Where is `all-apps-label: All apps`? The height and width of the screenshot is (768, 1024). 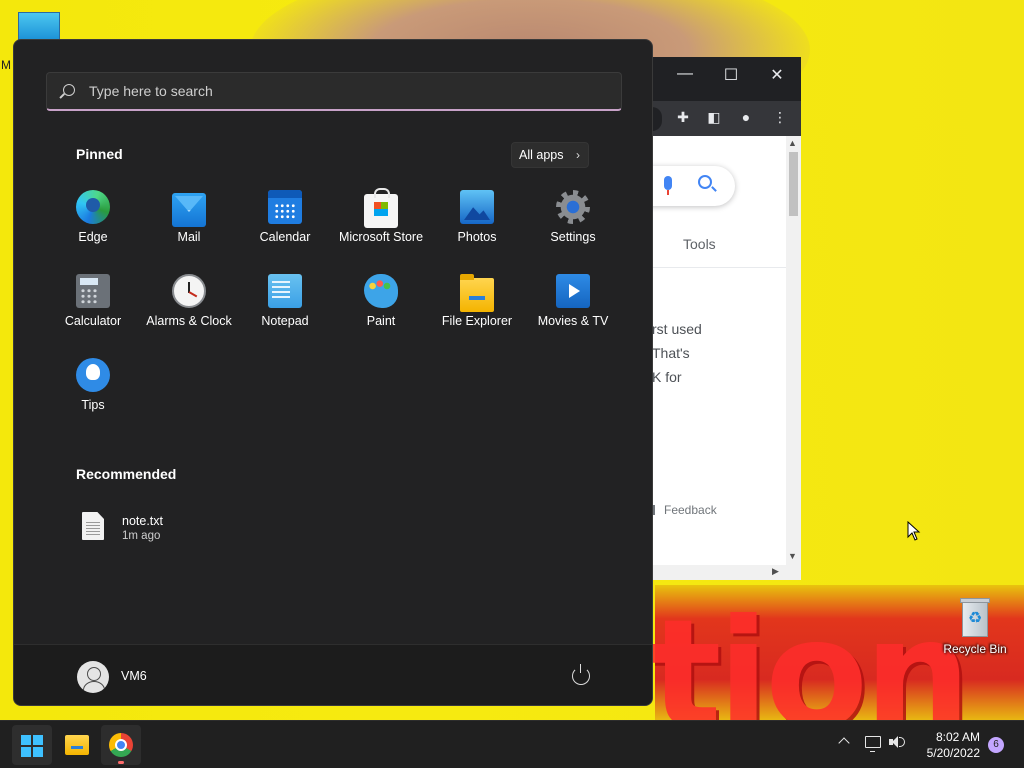
all-apps-label: All apps is located at coordinates (541, 155).